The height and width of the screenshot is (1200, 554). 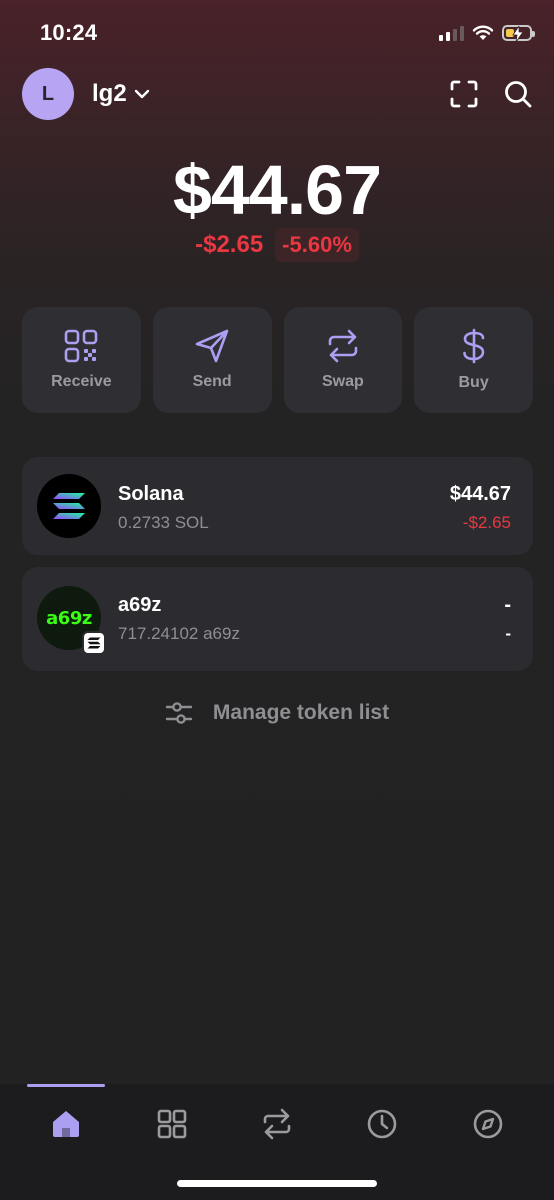 I want to click on sliders-icon, so click(x=179, y=713).